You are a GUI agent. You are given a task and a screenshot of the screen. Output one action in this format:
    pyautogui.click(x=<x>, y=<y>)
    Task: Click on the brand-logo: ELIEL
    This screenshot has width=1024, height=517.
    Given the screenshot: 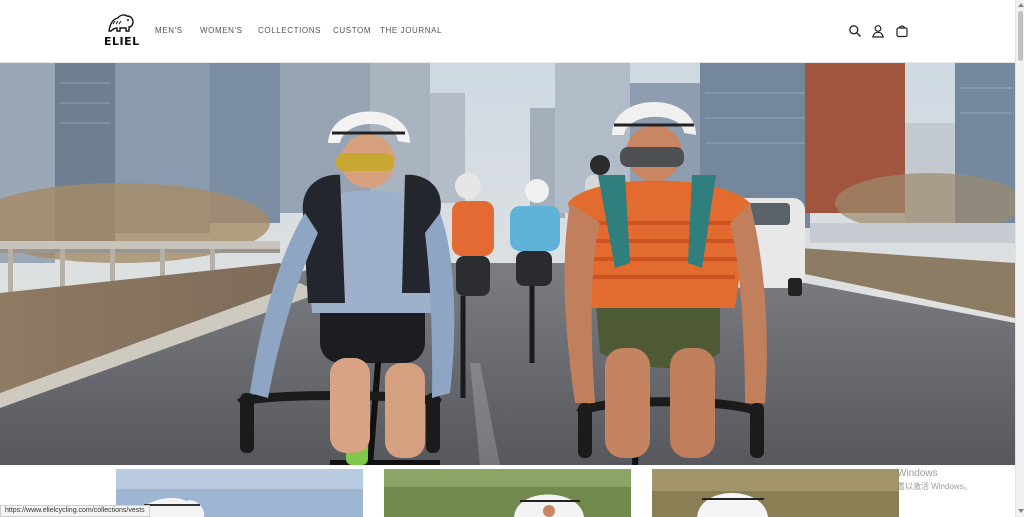 What is the action you would take?
    pyautogui.click(x=122, y=31)
    